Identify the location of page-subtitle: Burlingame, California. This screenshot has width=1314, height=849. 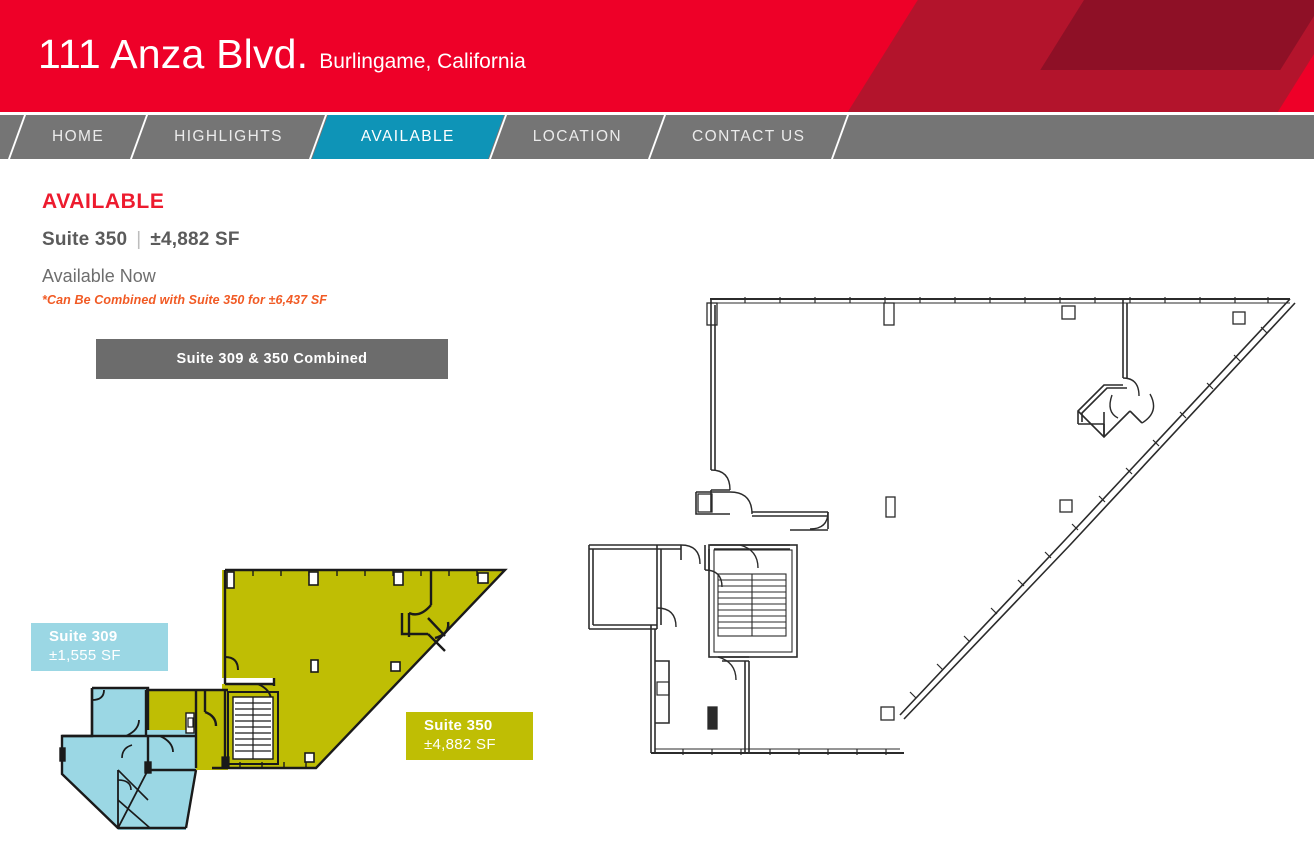
(422, 61).